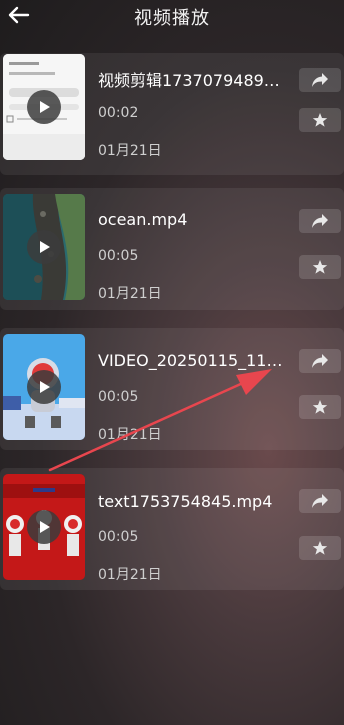  What do you see at coordinates (143, 219) in the screenshot?
I see `video-title: ocean.mp4` at bounding box center [143, 219].